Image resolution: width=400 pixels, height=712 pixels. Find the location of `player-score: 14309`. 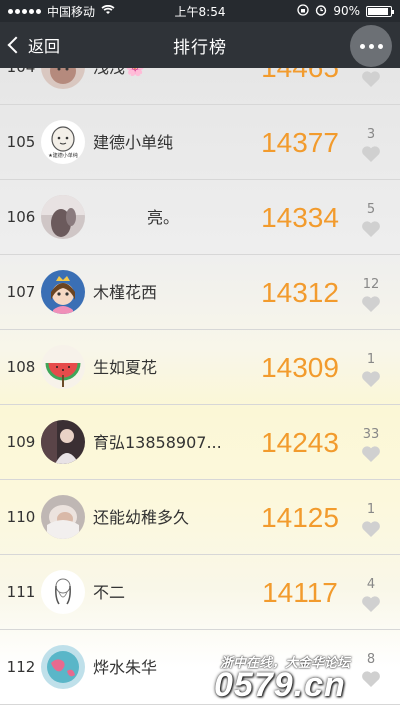

player-score: 14309 is located at coordinates (300, 367).